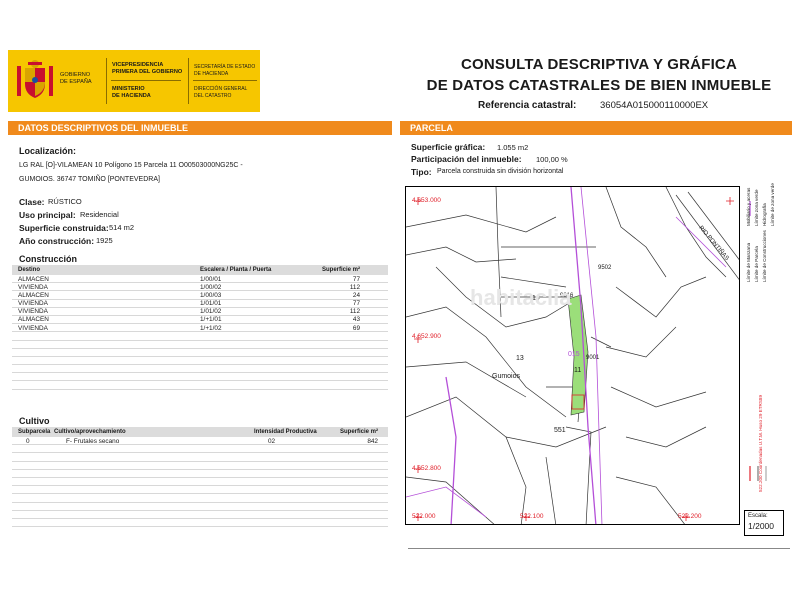 This screenshot has height=600, width=800. I want to click on legend-item-4: Mobiliario y aceras, so click(748, 206).